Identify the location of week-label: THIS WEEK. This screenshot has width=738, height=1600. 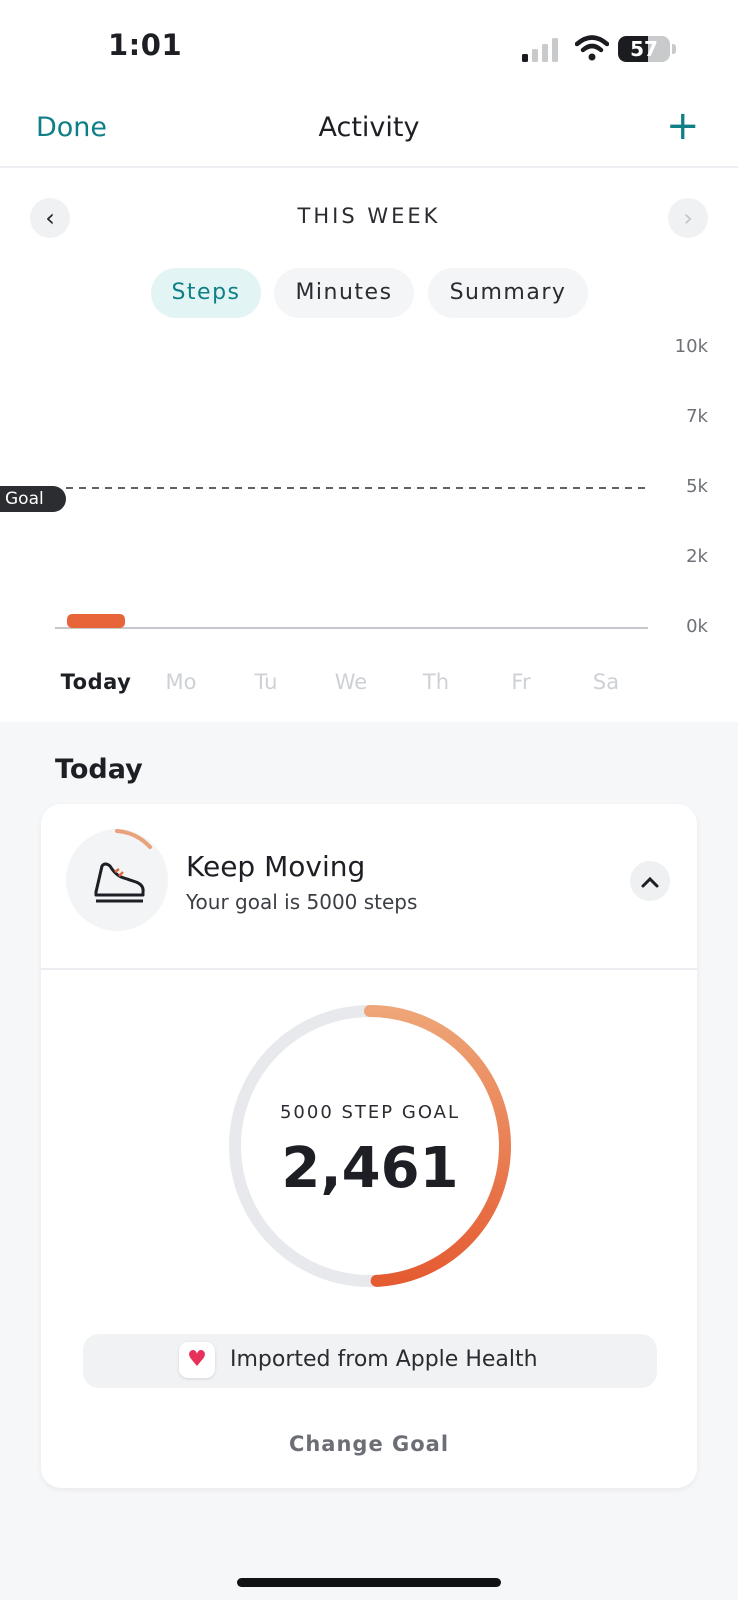
(369, 216).